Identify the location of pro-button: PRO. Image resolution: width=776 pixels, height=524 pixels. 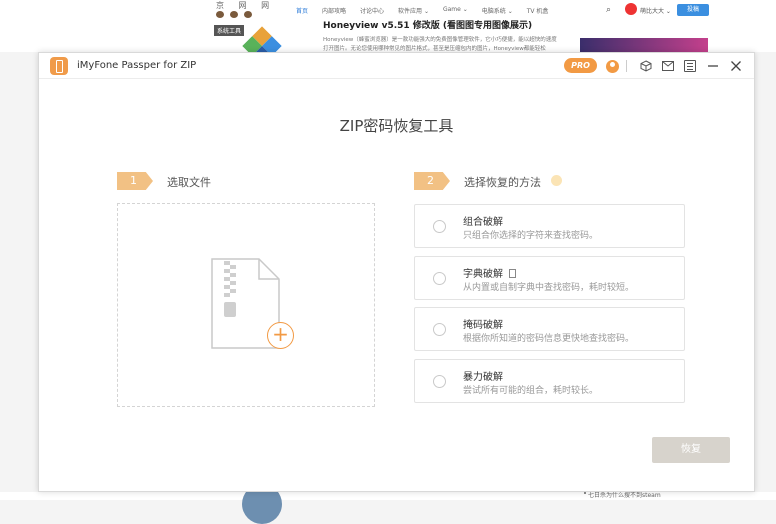
(580, 65).